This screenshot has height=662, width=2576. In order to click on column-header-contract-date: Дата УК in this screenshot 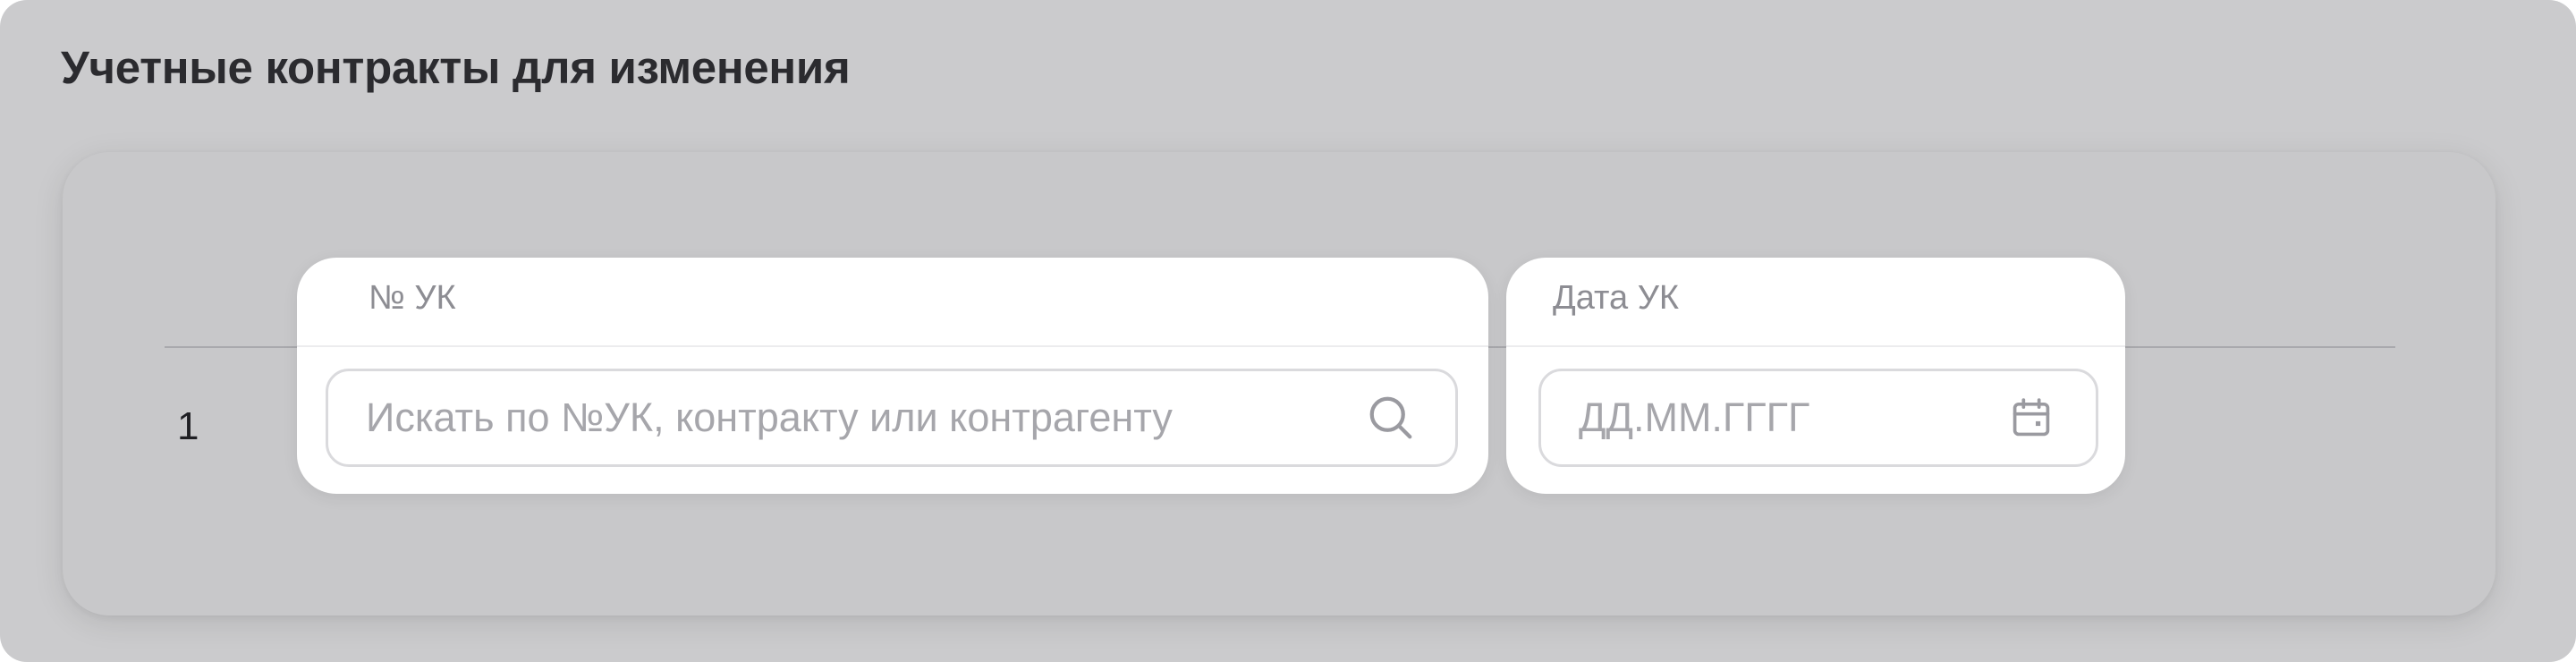, I will do `click(1616, 298)`.